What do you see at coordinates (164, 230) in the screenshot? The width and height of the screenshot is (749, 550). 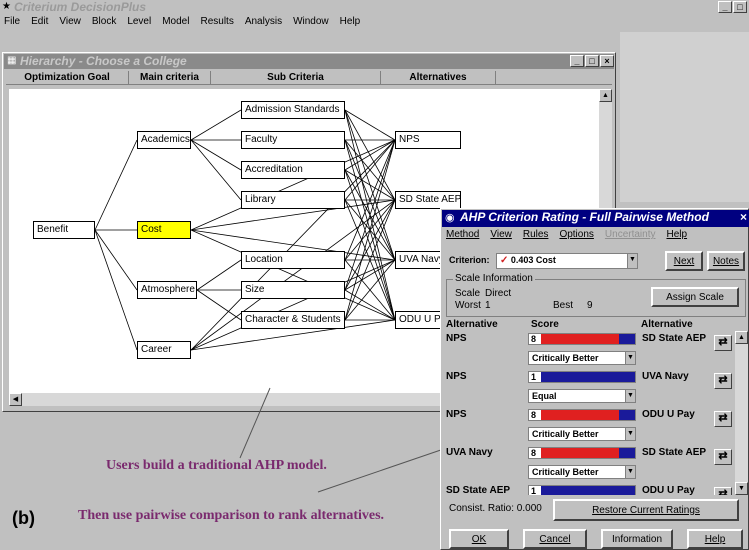 I see `node-cost: Cost` at bounding box center [164, 230].